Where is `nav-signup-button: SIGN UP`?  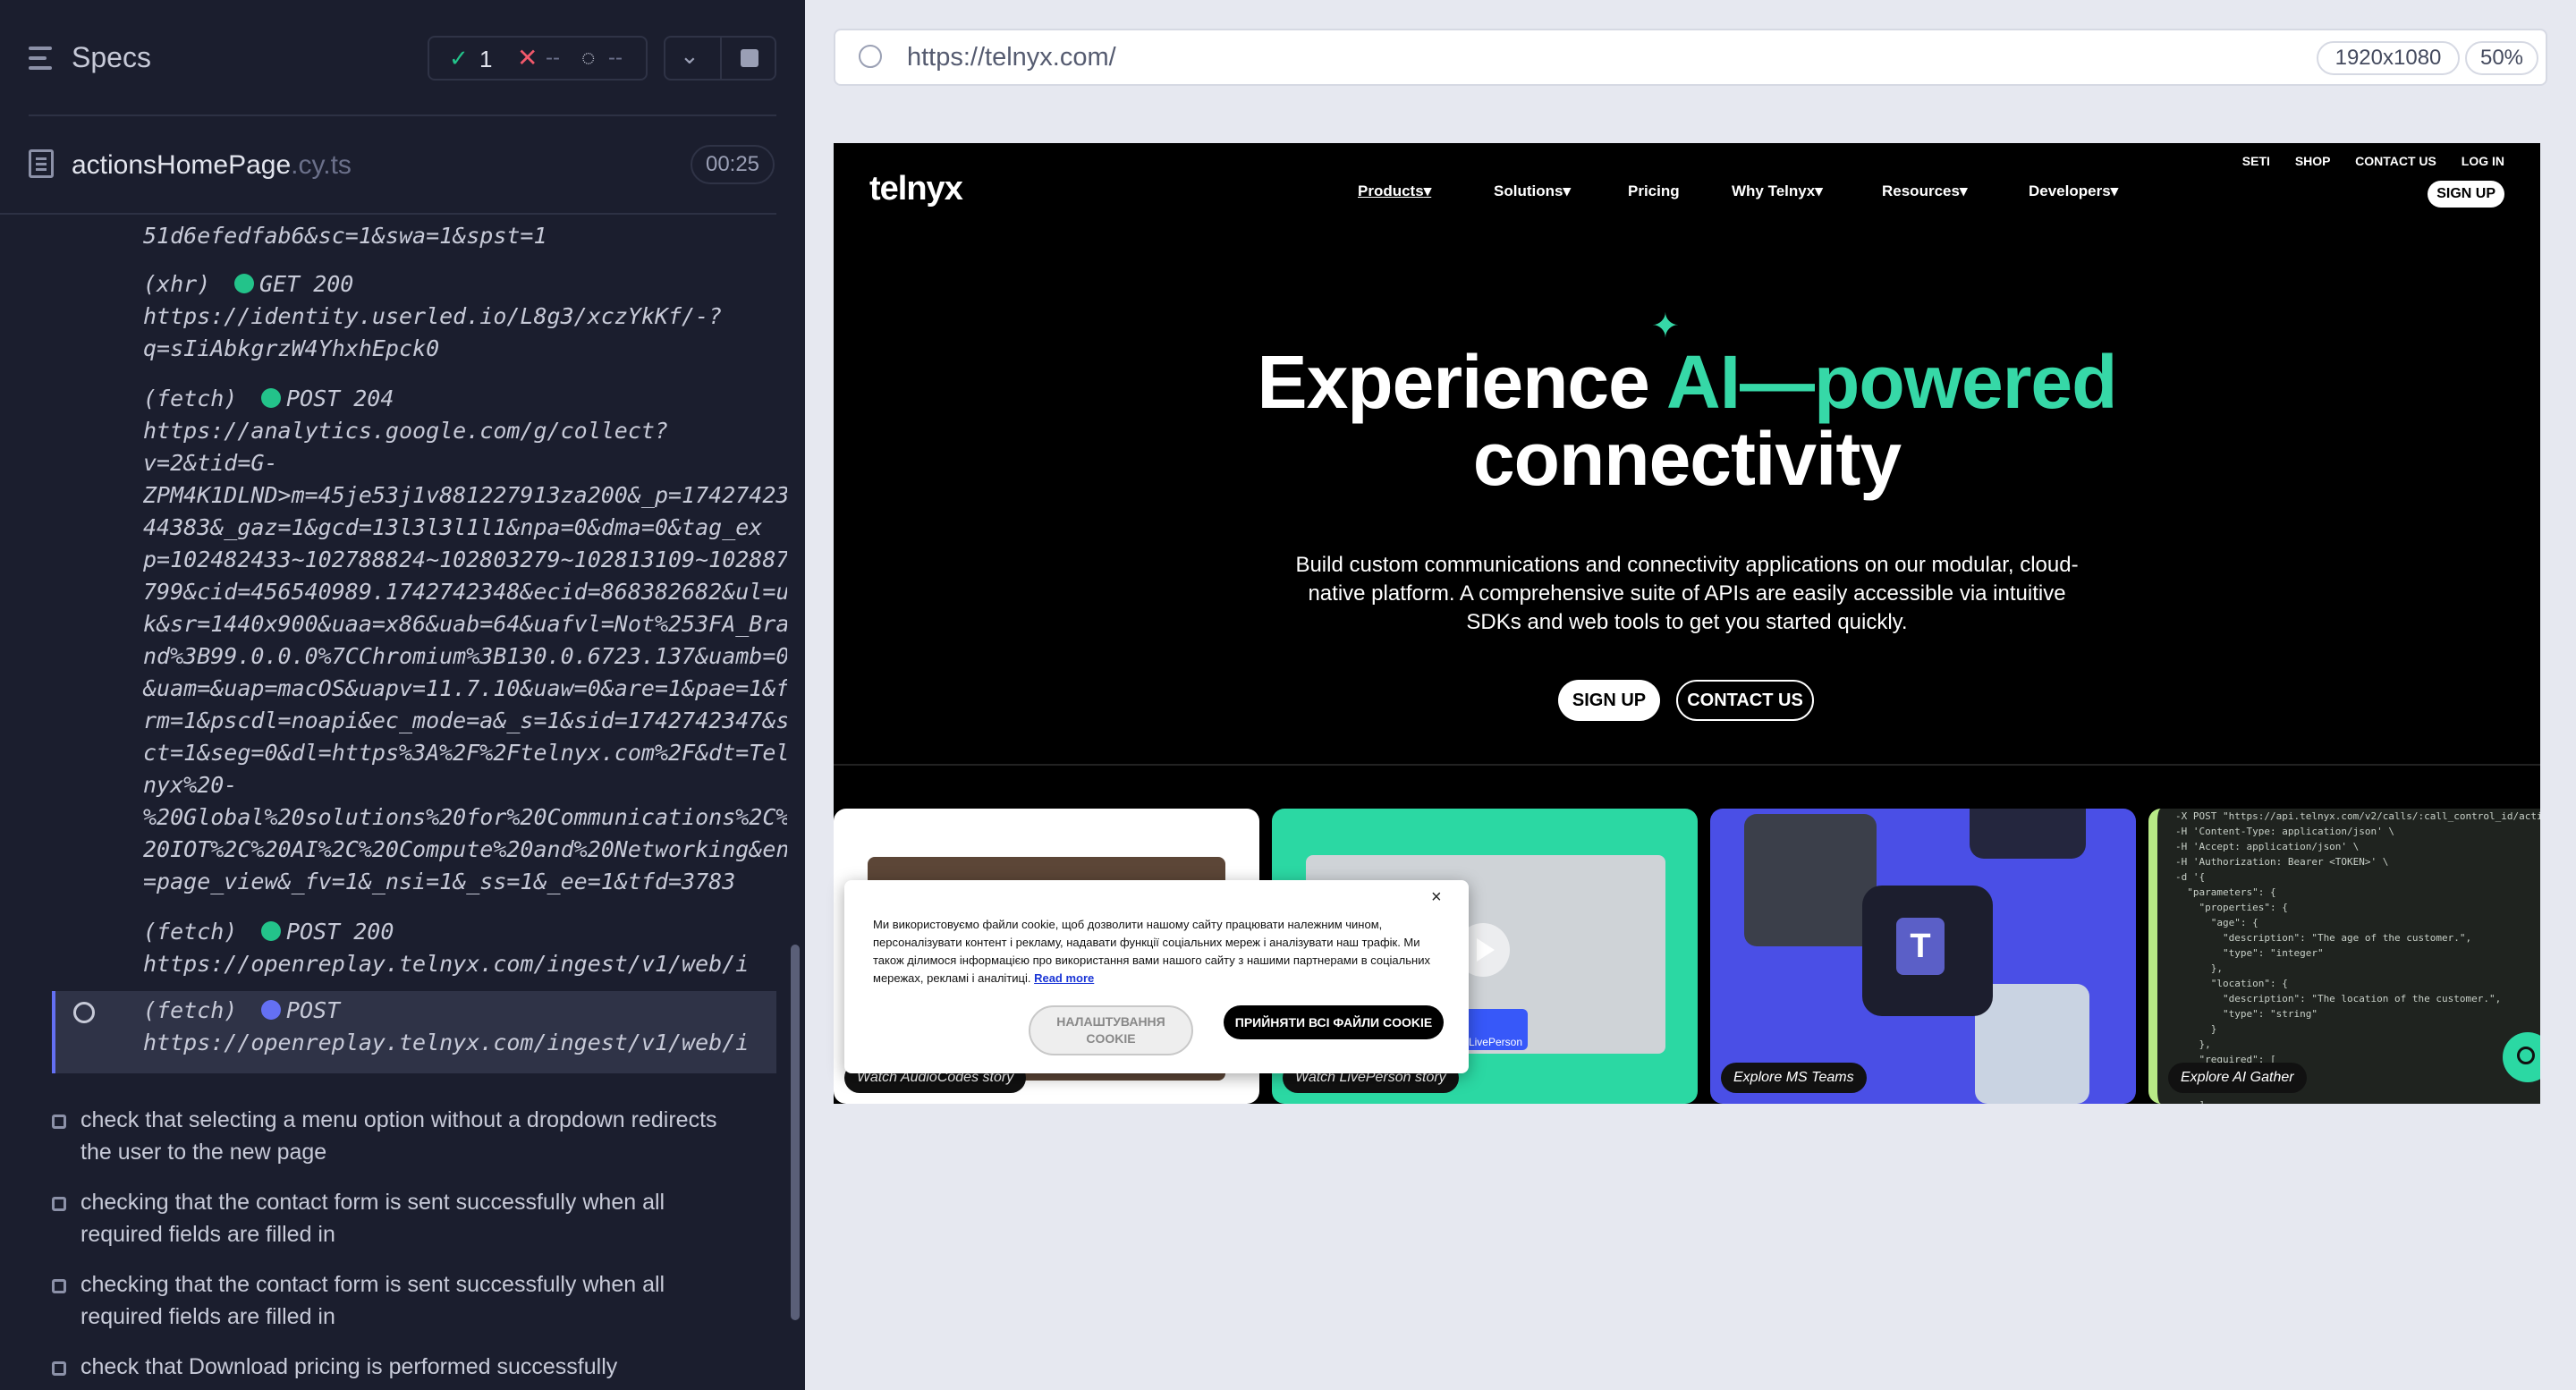 nav-signup-button: SIGN UP is located at coordinates (2466, 194).